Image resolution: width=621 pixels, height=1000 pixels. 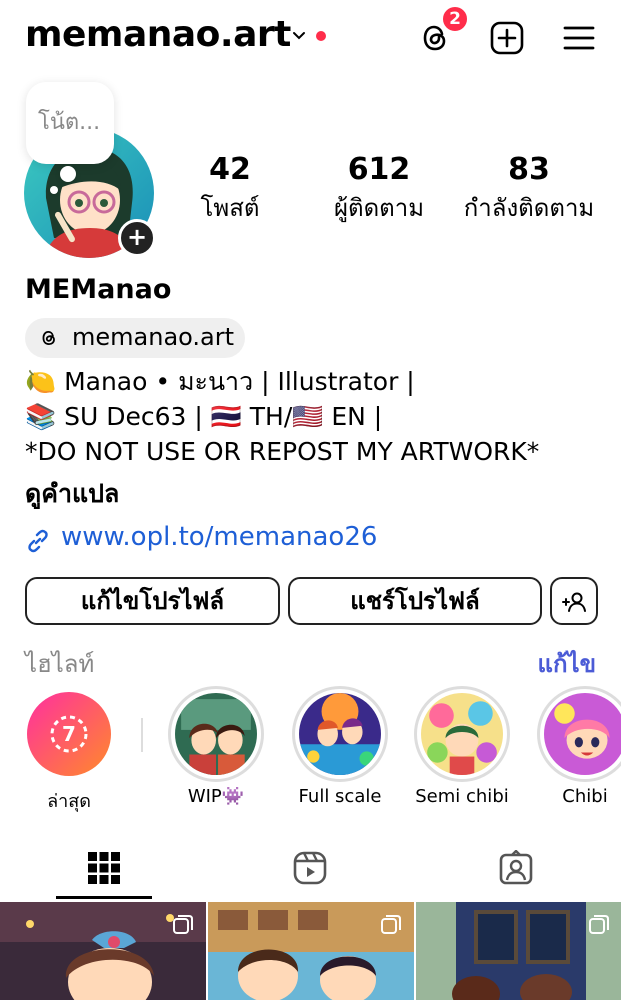 What do you see at coordinates (529, 188) in the screenshot?
I see `stat-following: 83 กำลังติดตาม` at bounding box center [529, 188].